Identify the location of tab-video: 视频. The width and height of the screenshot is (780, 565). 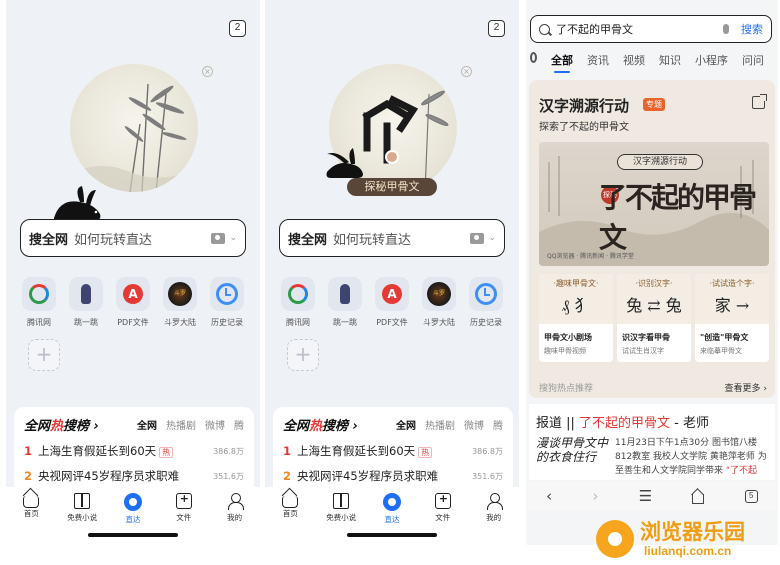
(634, 60).